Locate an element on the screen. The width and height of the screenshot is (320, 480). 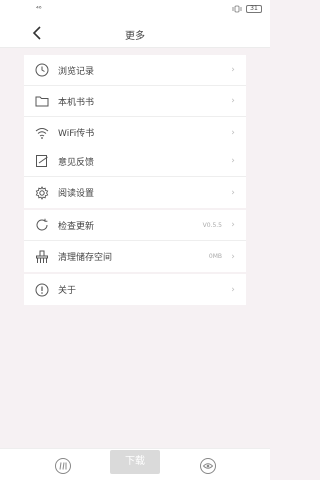
row-label: 关于 is located at coordinates (67, 291).